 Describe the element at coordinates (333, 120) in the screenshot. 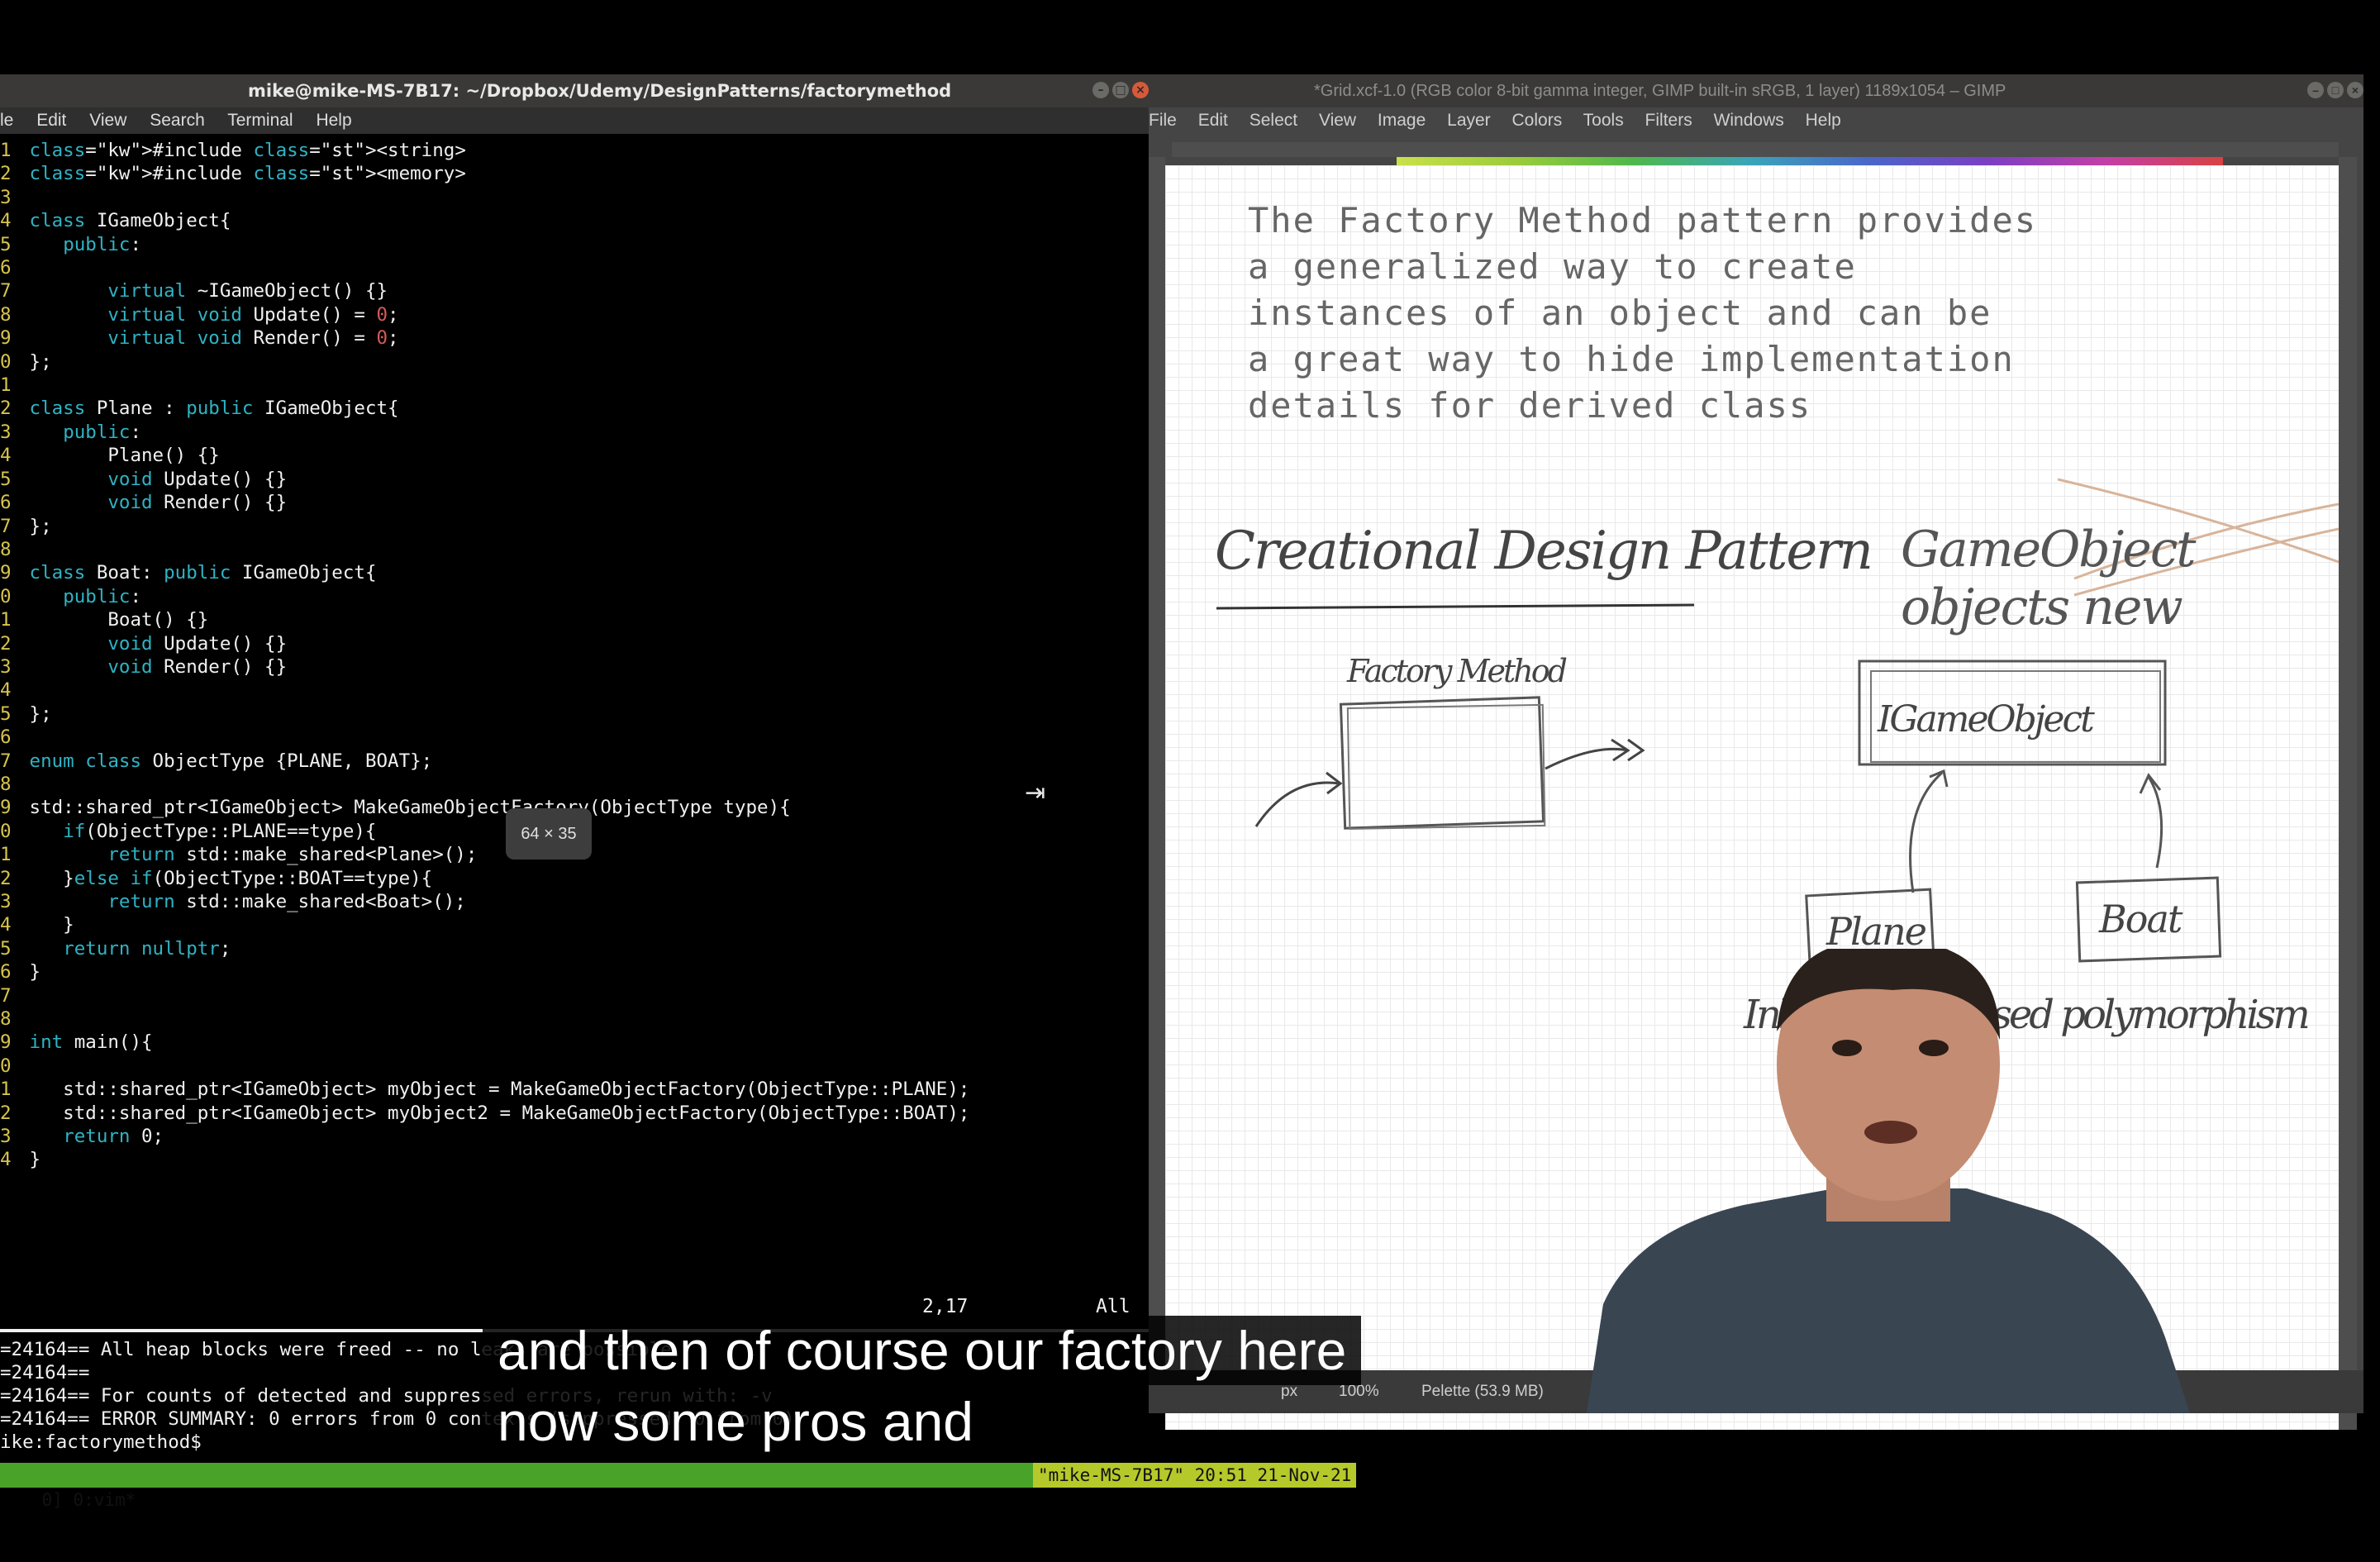

I see `menu-help: Help` at that location.